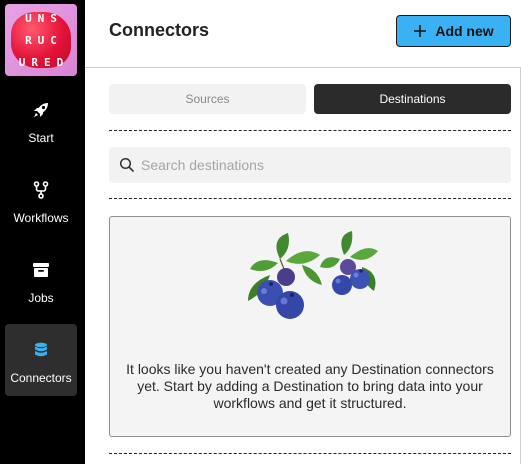 The height and width of the screenshot is (464, 521). I want to click on sidebar-item-connectors: Connectors, so click(41, 360).